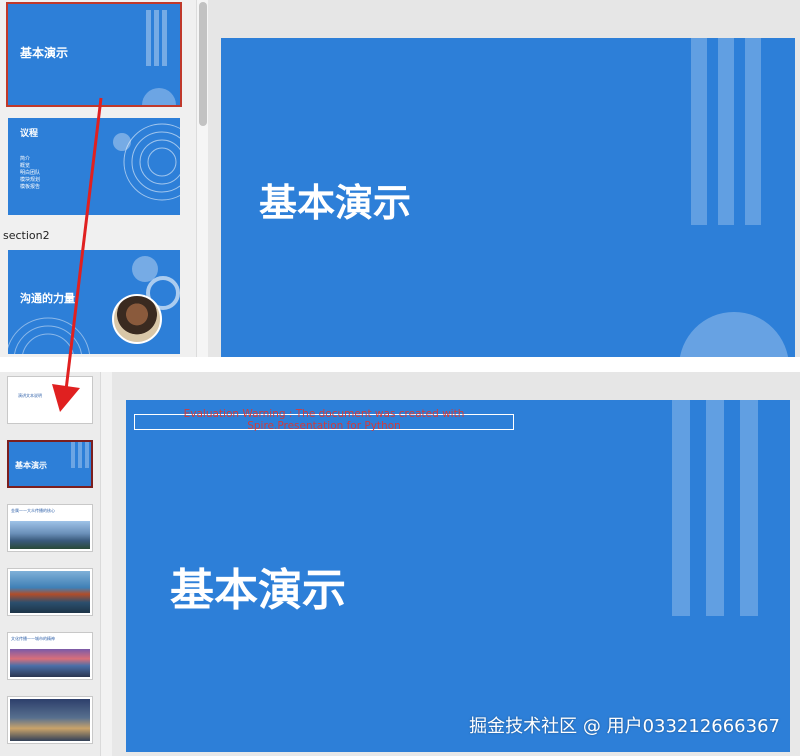  I want to click on slide-thumbnail-1: 基本演示, so click(94, 54).